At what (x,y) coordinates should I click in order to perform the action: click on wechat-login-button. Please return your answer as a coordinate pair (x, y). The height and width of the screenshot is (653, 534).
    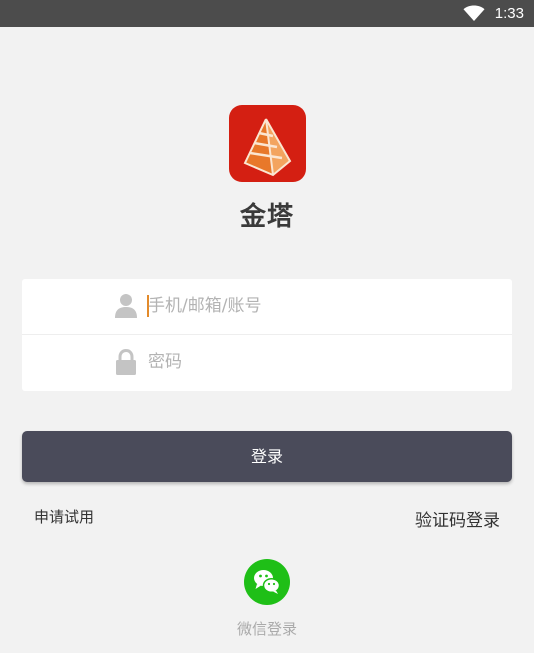
    Looking at the image, I should click on (267, 582).